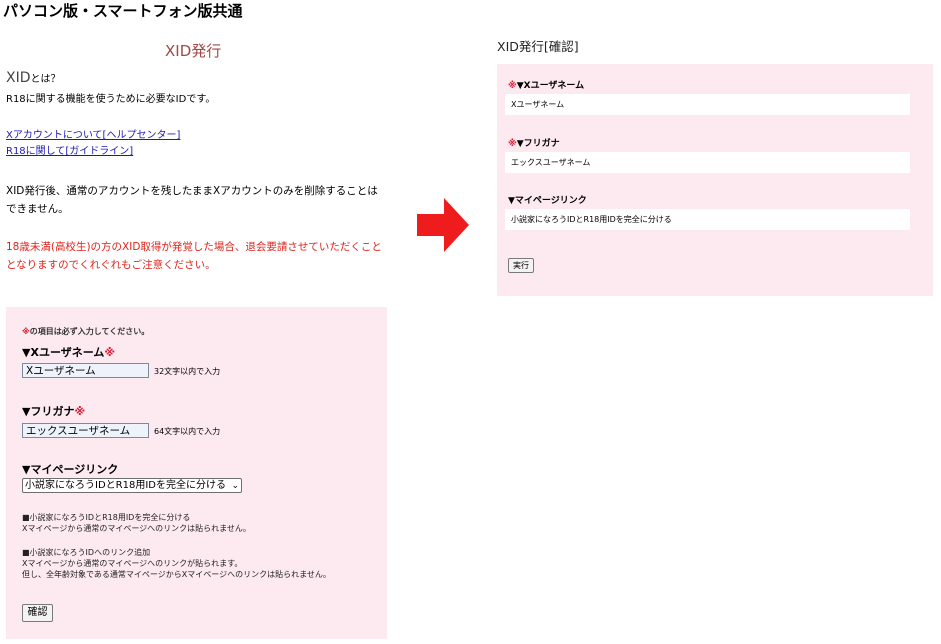  Describe the element at coordinates (521, 265) in the screenshot. I see `execute-button: 実行` at that location.